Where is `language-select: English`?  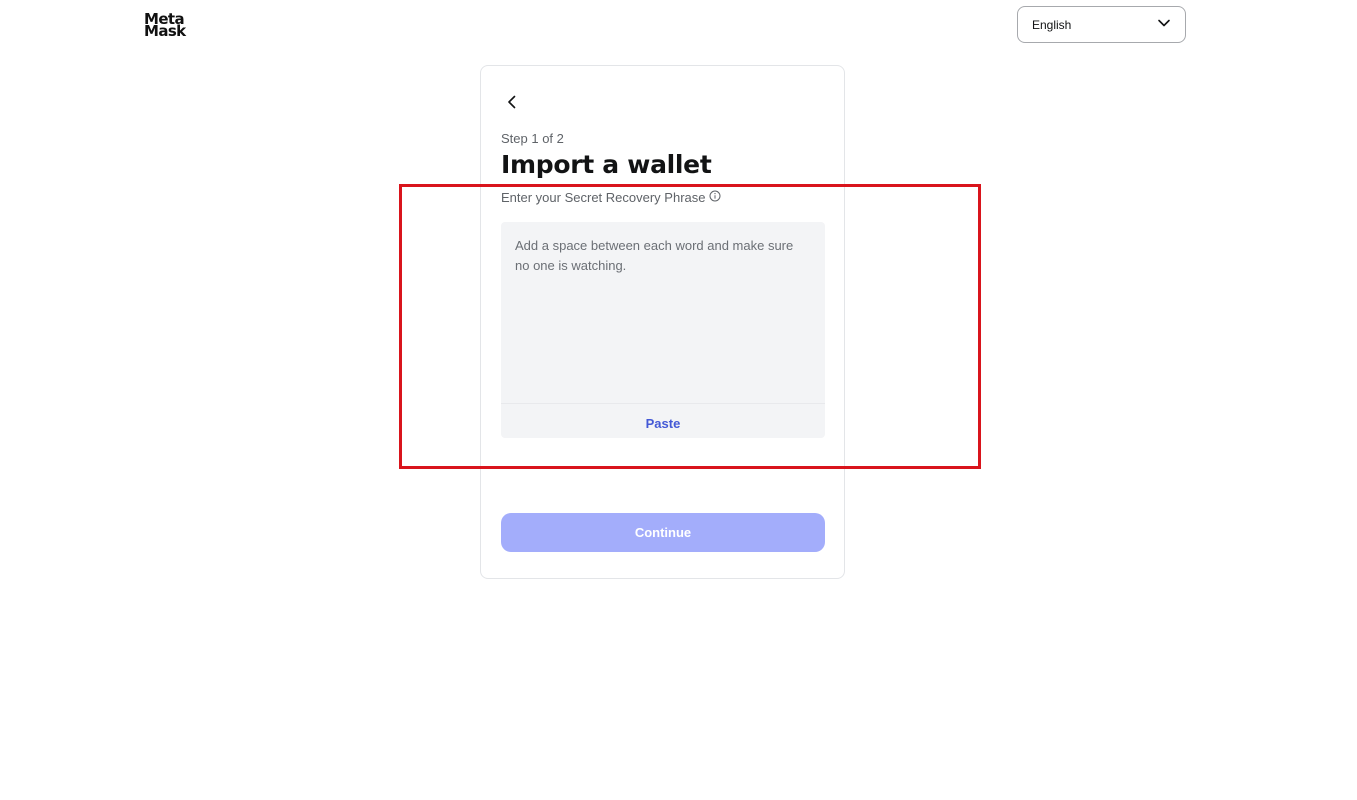 language-select: English is located at coordinates (1101, 24).